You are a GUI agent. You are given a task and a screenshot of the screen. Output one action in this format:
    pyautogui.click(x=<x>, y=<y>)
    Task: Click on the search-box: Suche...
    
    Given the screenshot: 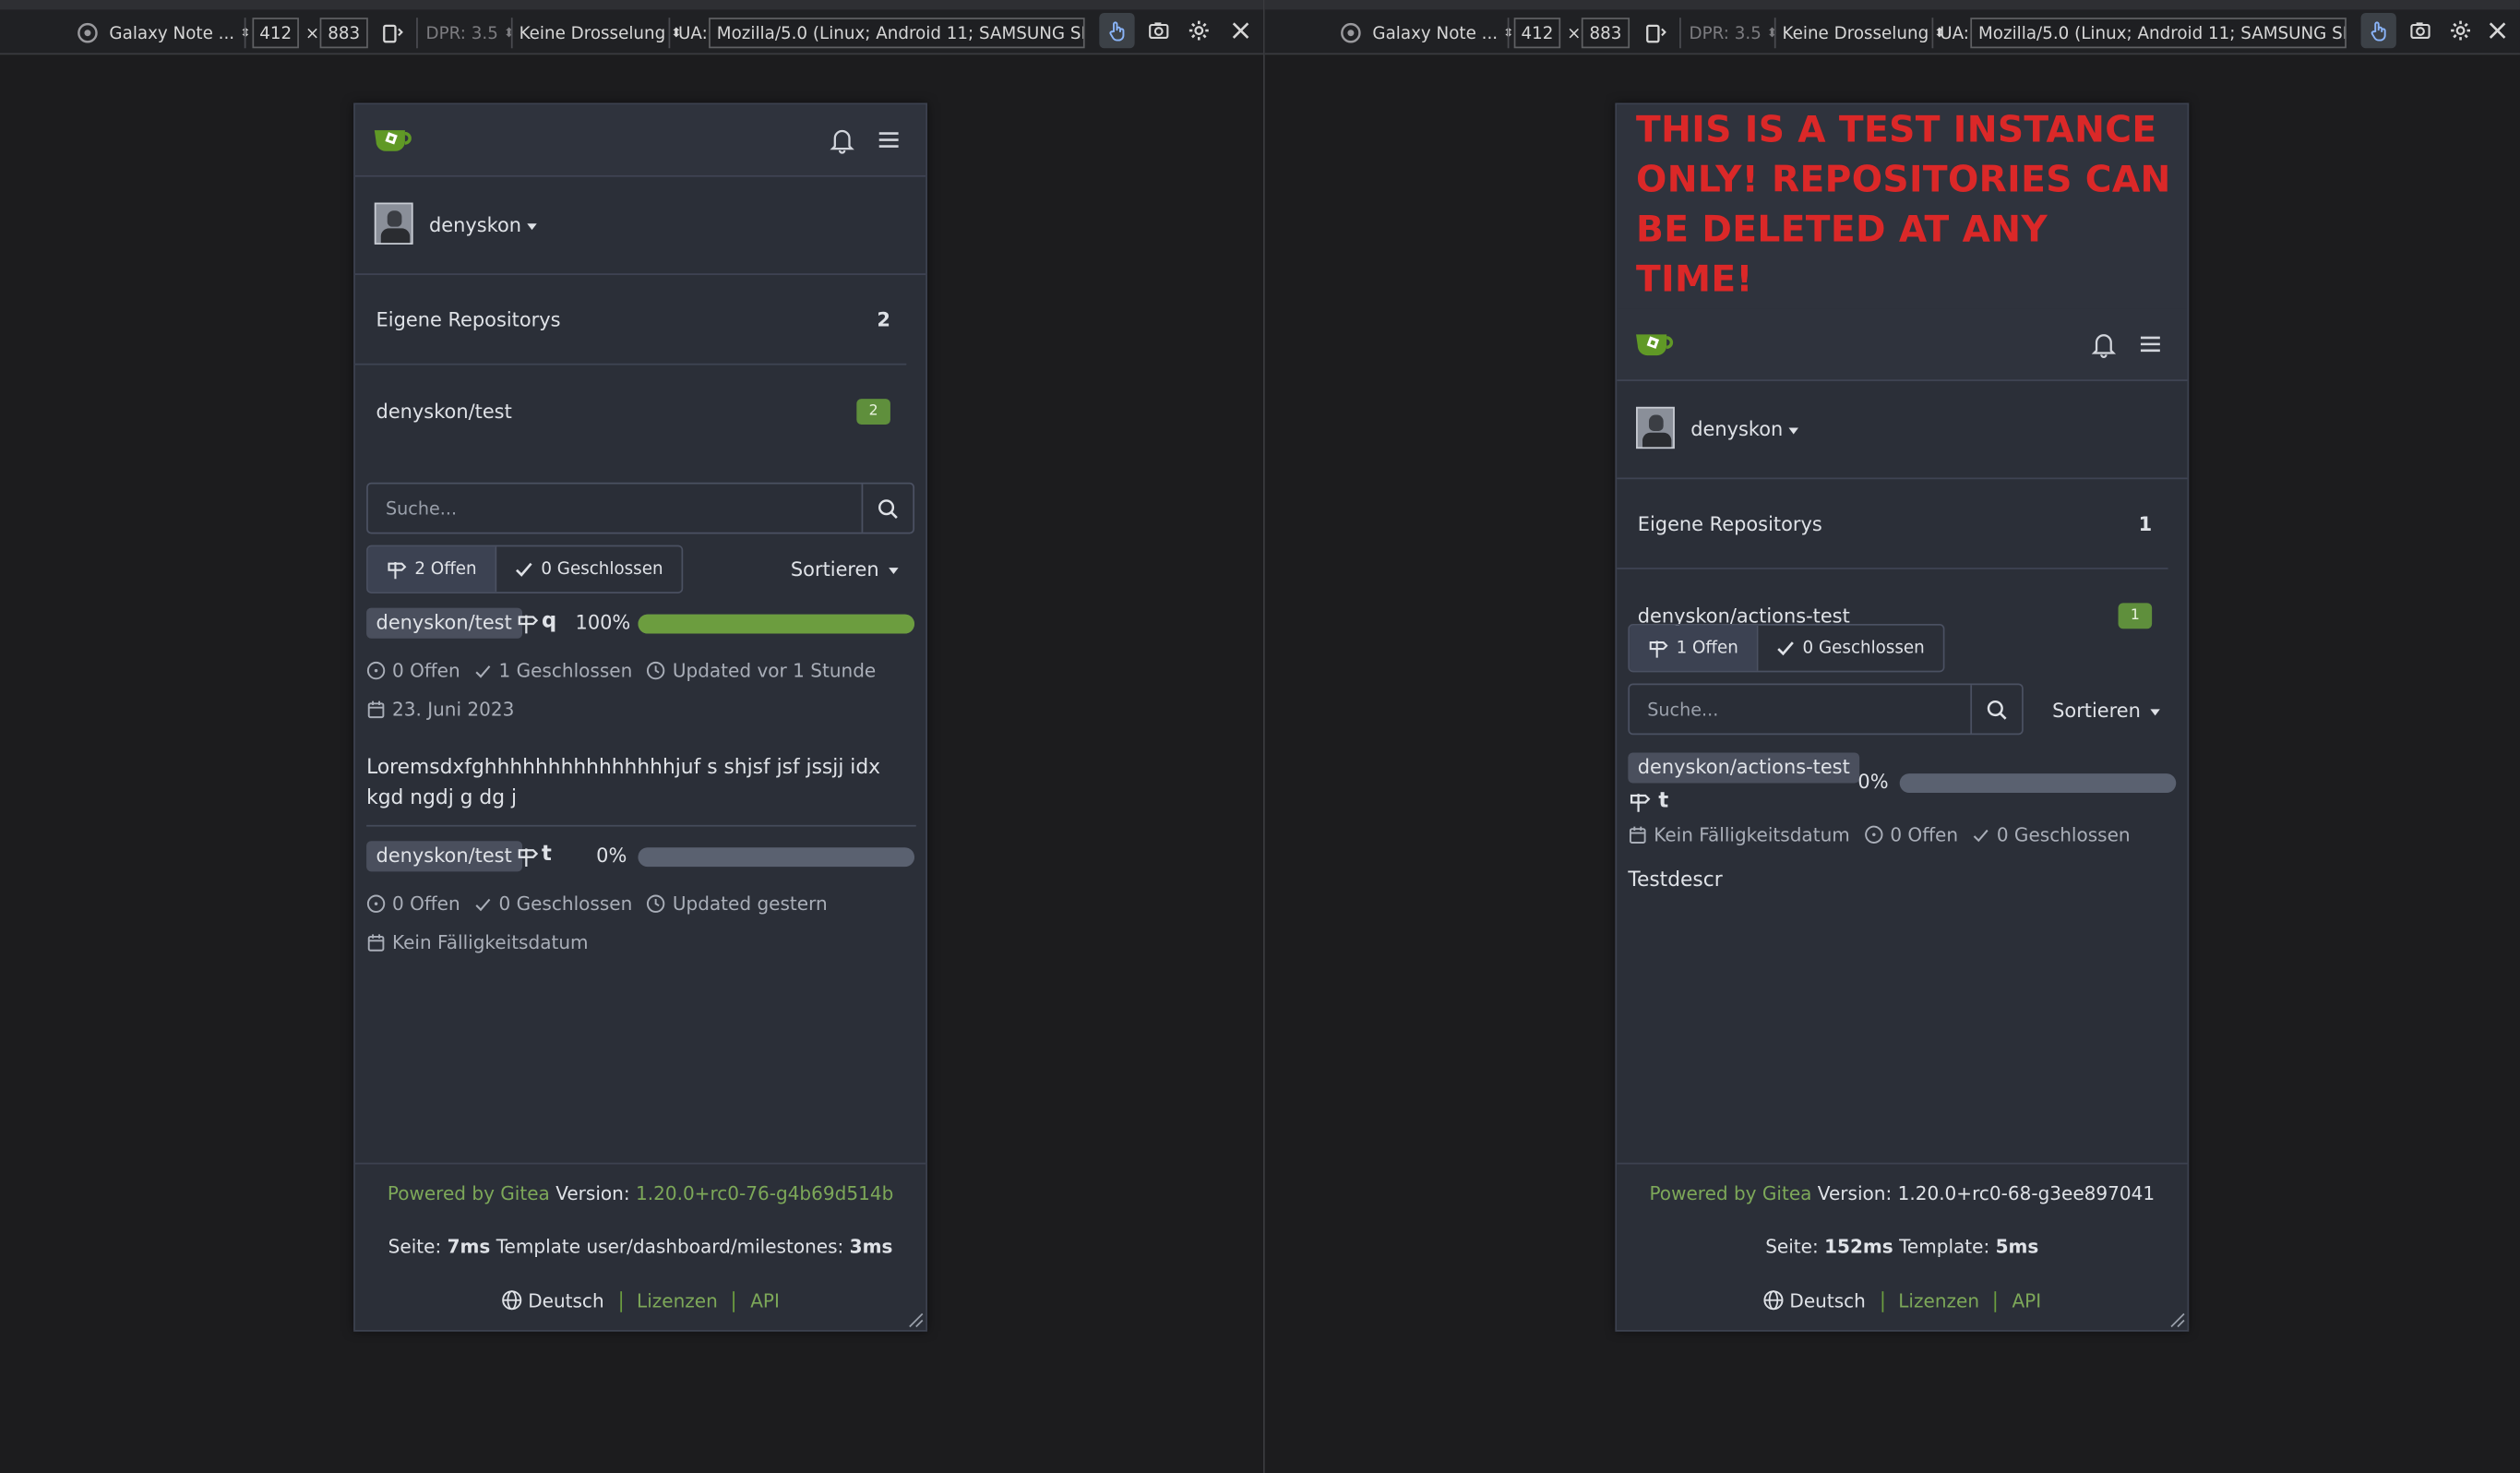 What is the action you would take?
    pyautogui.click(x=640, y=508)
    